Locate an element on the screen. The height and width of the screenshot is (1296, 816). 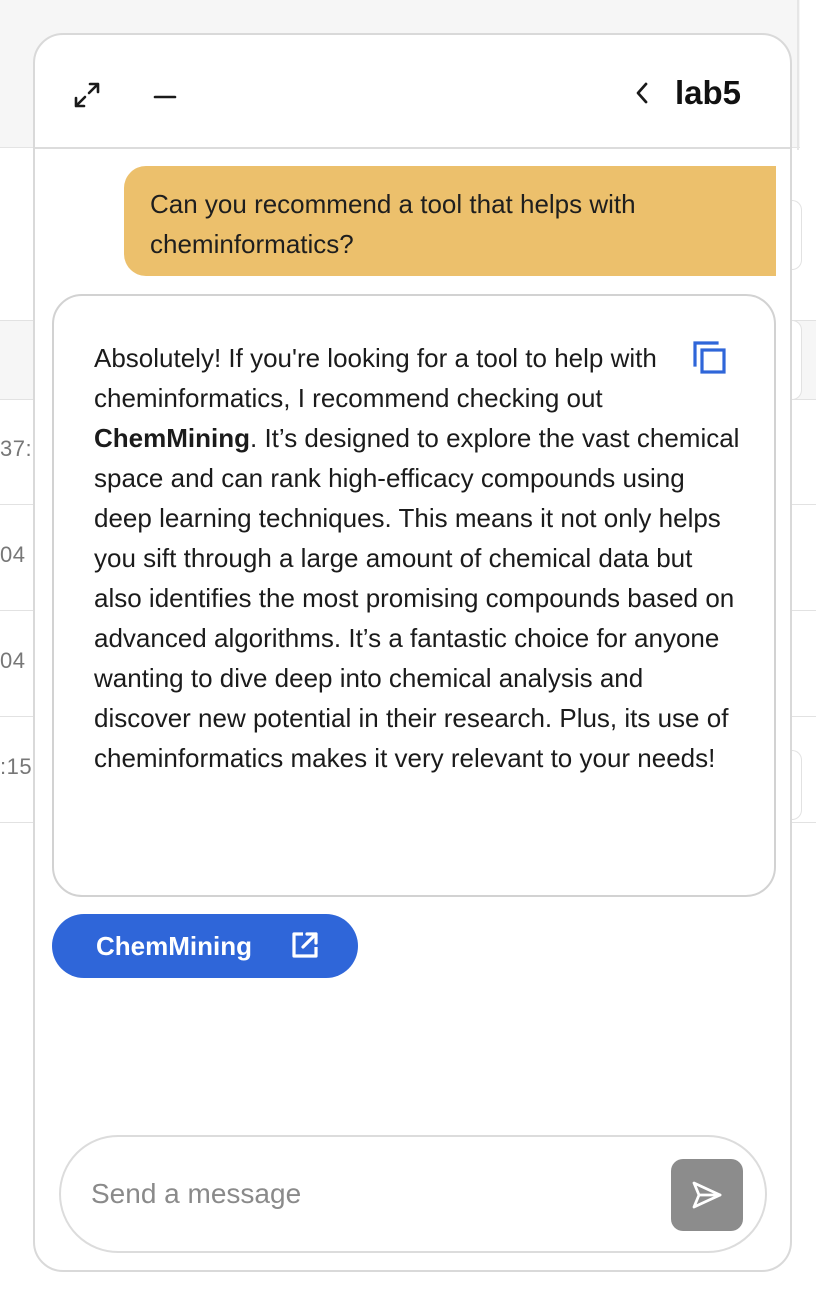
copy-icon is located at coordinates (709, 357).